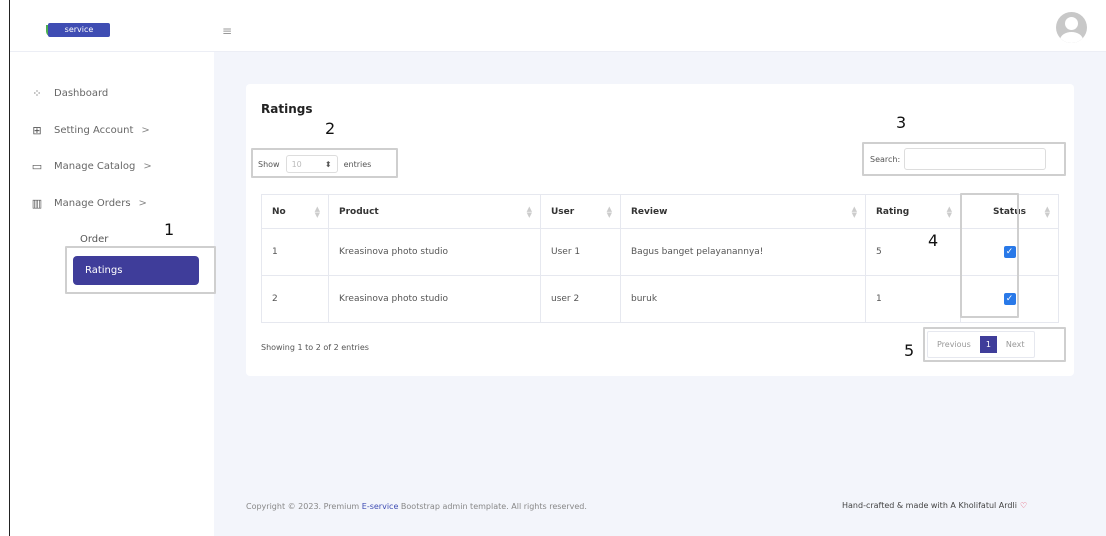 This screenshot has height=536, width=1106. I want to click on sidebar-item-label: Manage Orders, so click(92, 203).